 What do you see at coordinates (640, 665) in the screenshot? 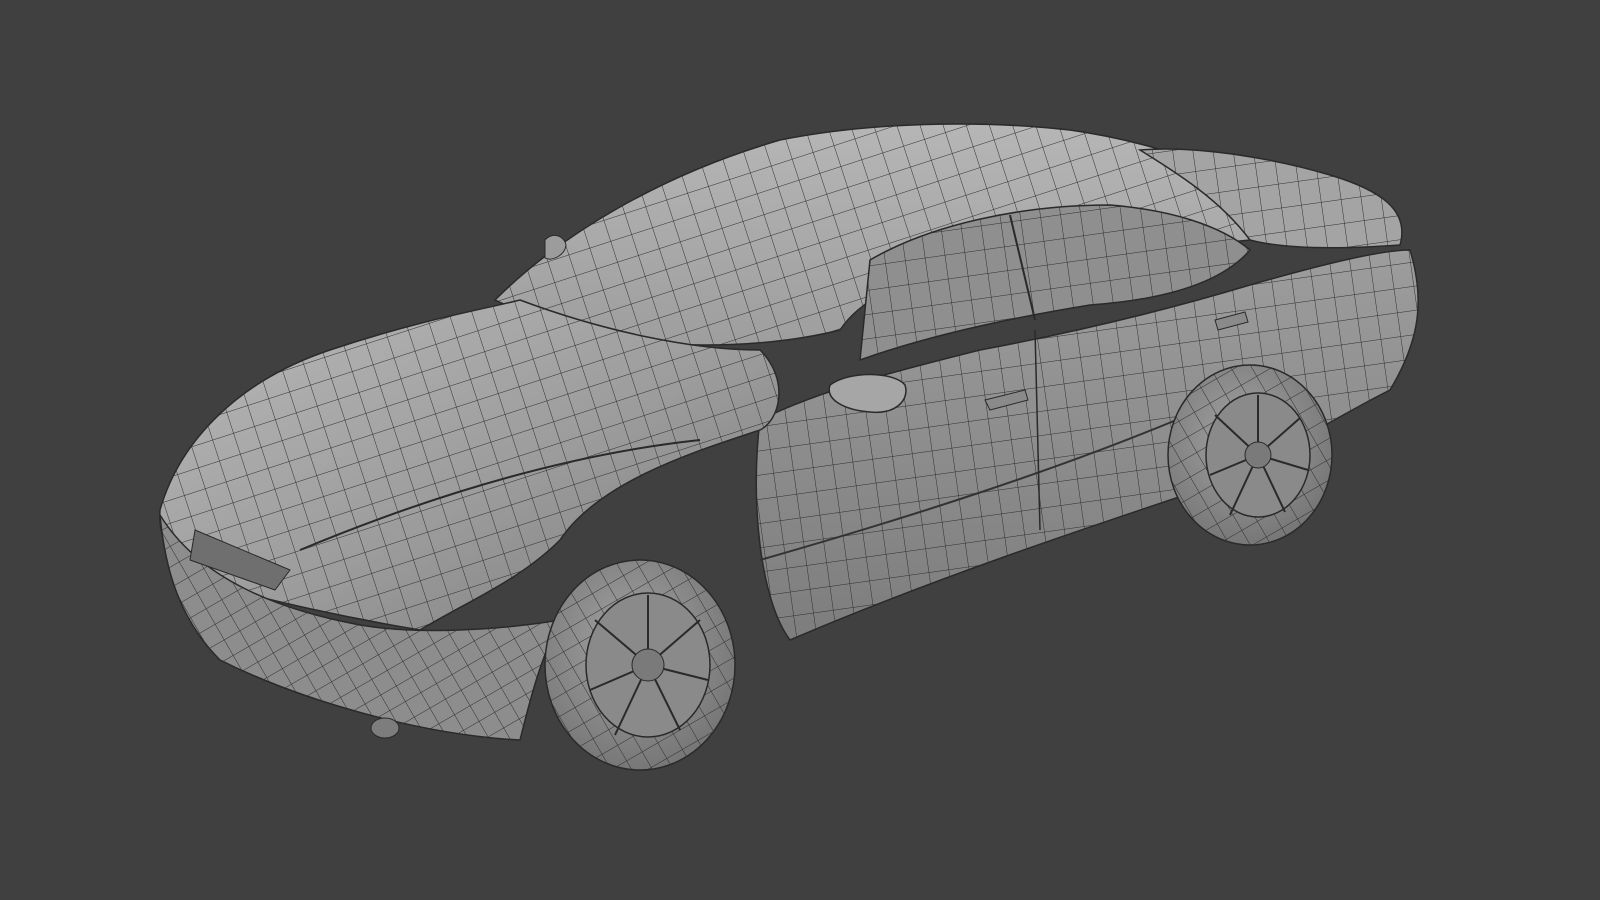
I see `front-wheel` at bounding box center [640, 665].